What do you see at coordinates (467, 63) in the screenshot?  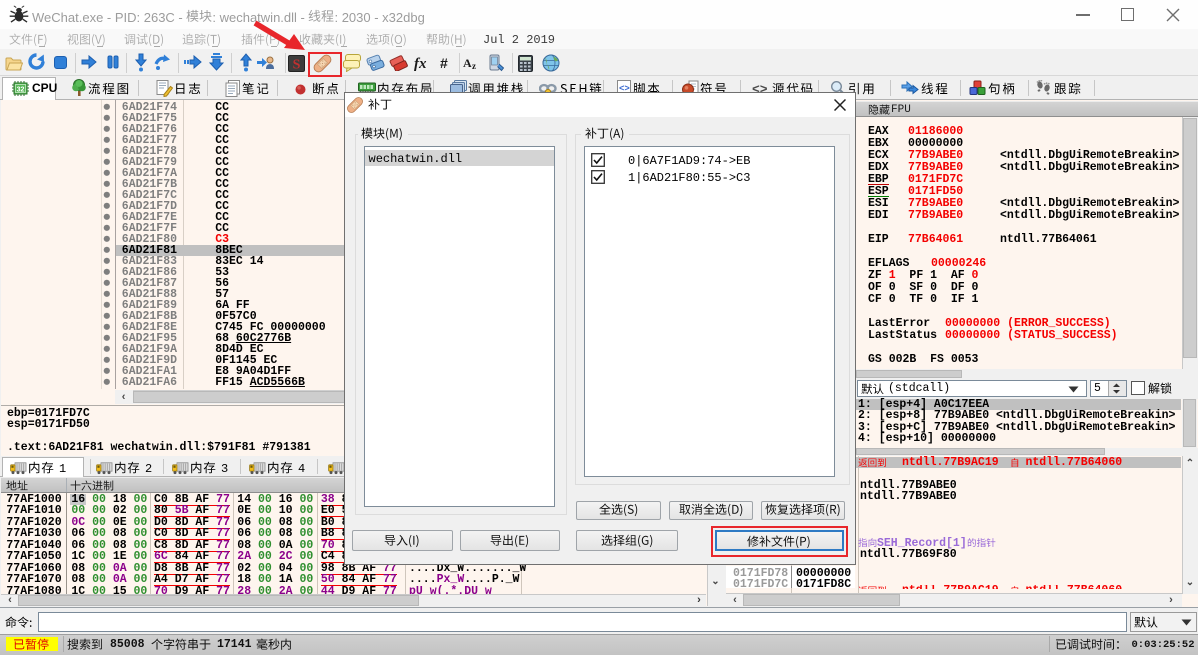 I see `svg-text: A` at bounding box center [467, 63].